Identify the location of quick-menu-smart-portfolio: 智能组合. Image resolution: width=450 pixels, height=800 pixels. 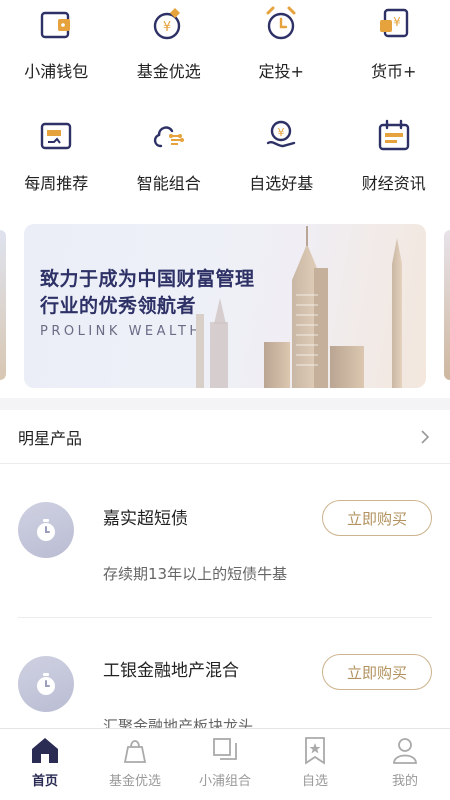
(169, 153).